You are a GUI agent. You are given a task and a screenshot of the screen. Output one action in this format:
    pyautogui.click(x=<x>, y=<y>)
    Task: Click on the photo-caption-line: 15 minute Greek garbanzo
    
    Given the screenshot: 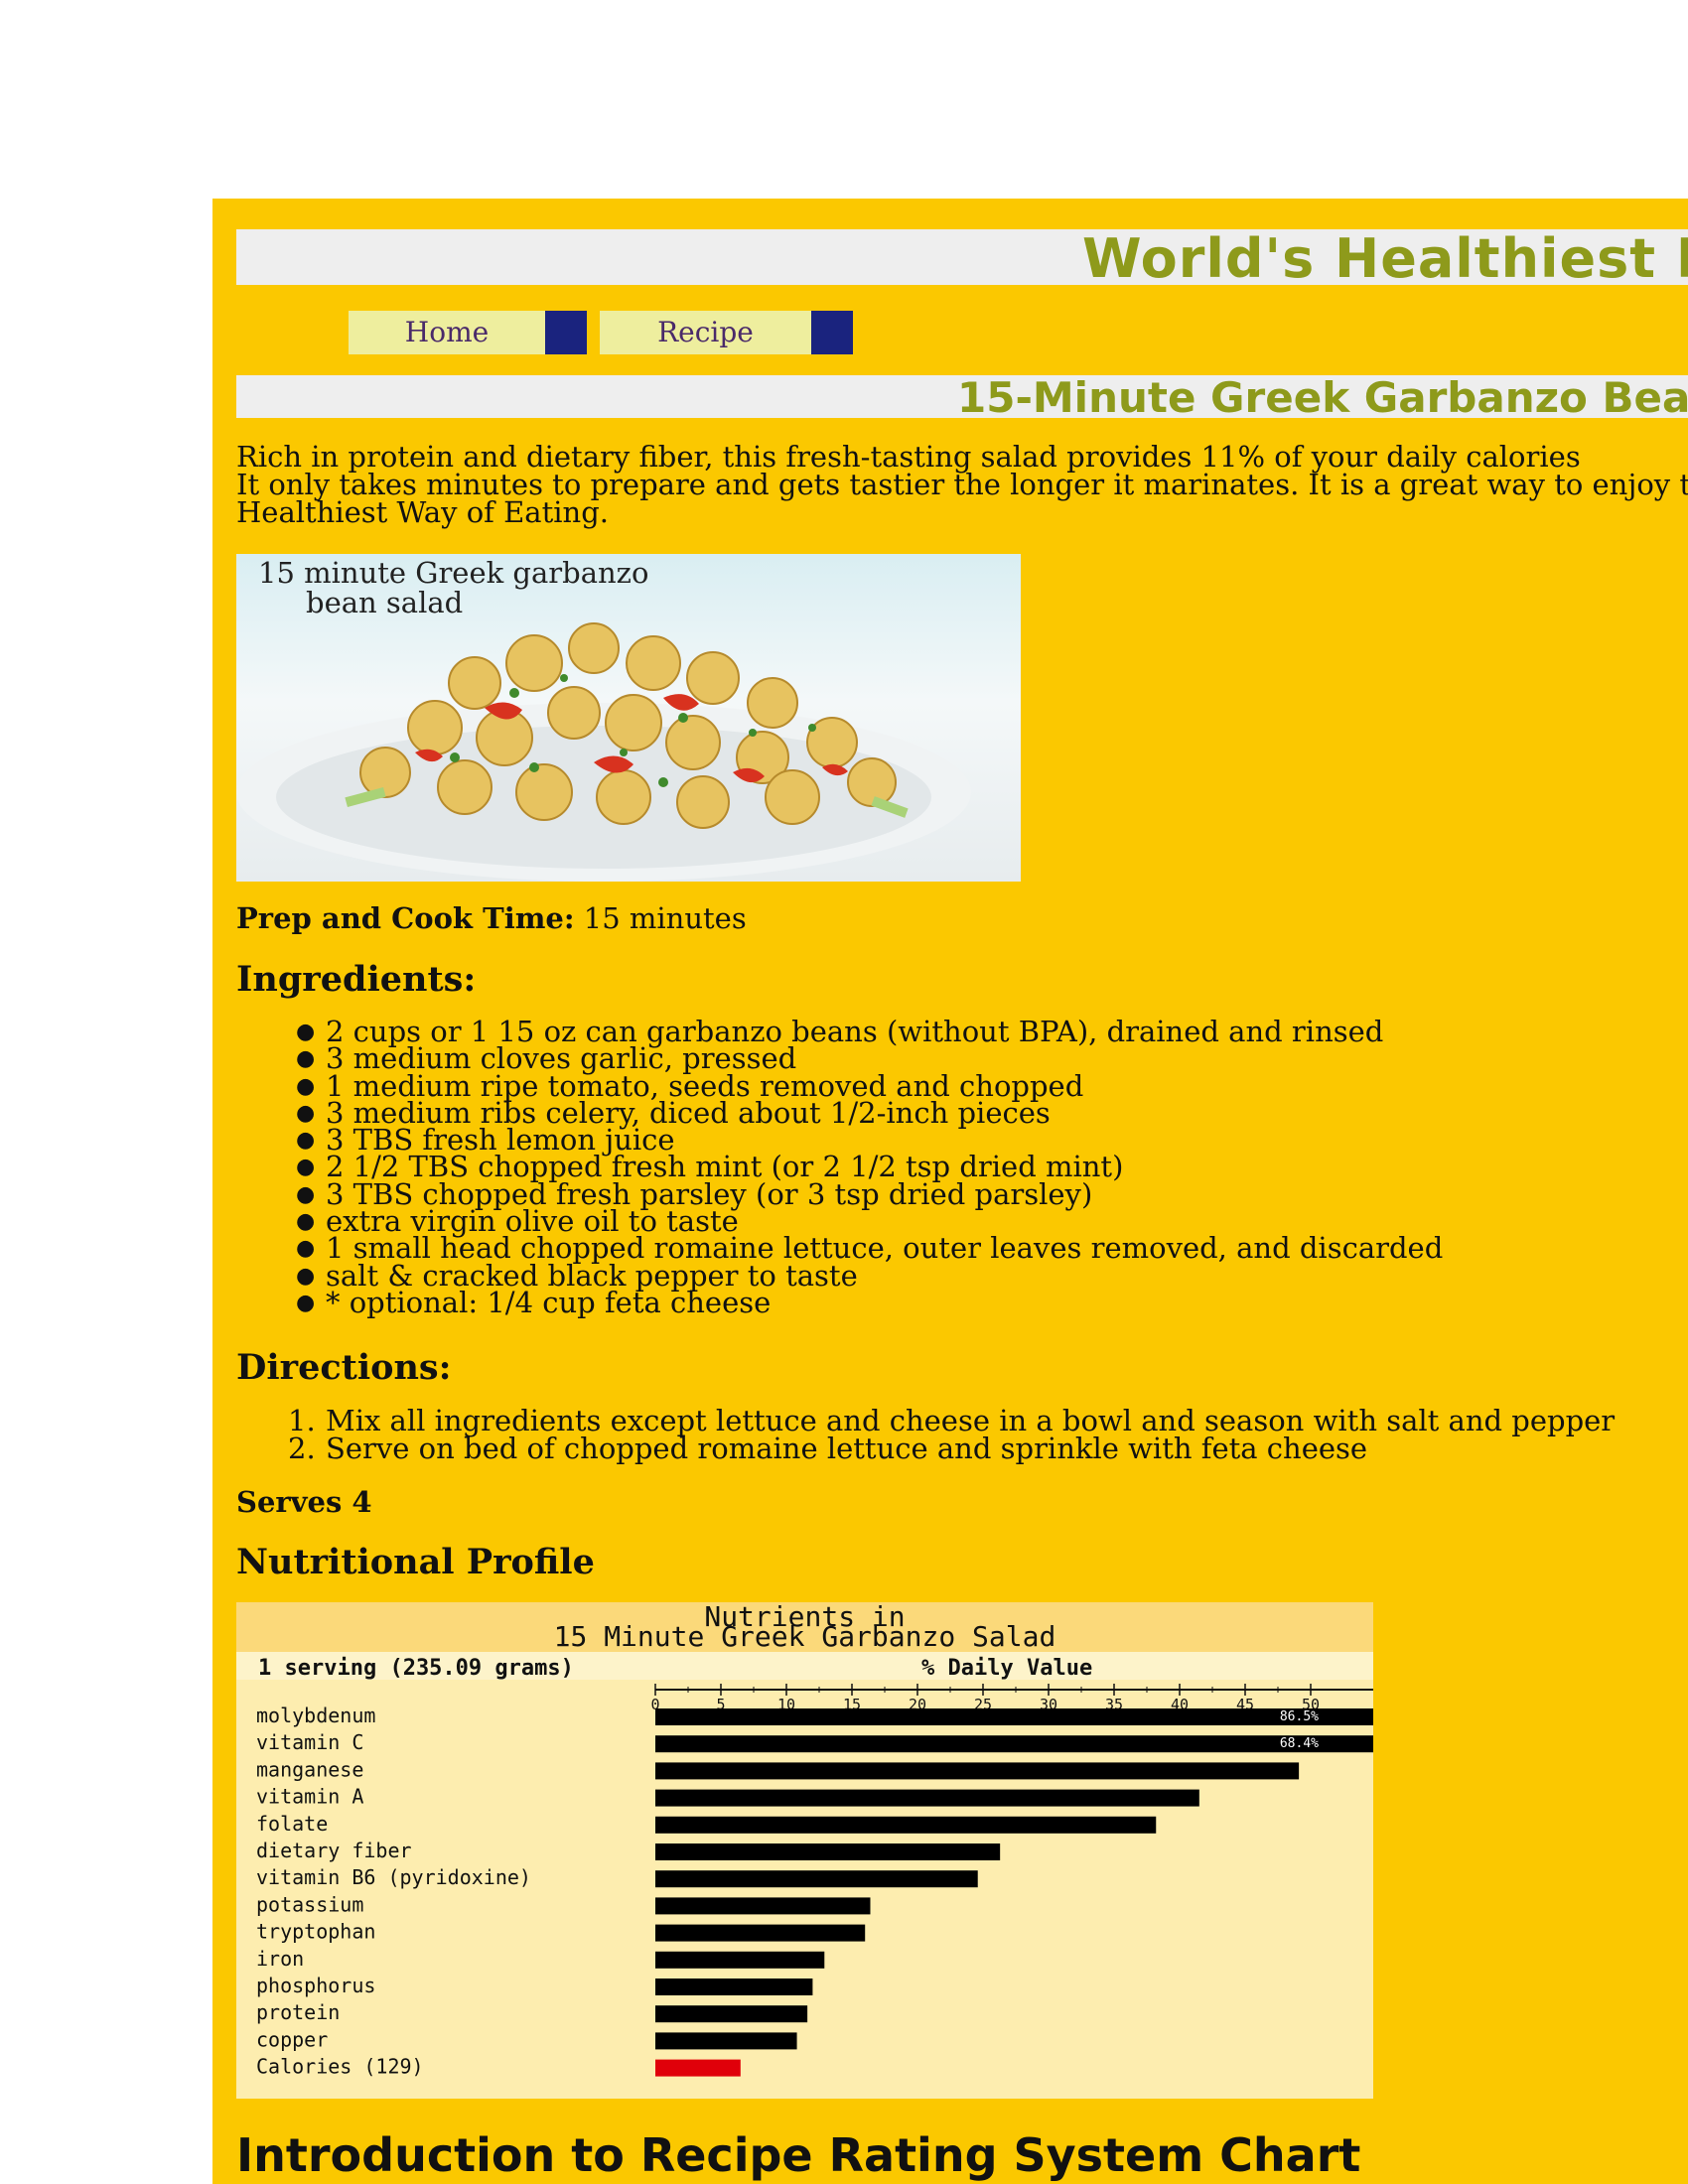 What is the action you would take?
    pyautogui.click(x=453, y=573)
    